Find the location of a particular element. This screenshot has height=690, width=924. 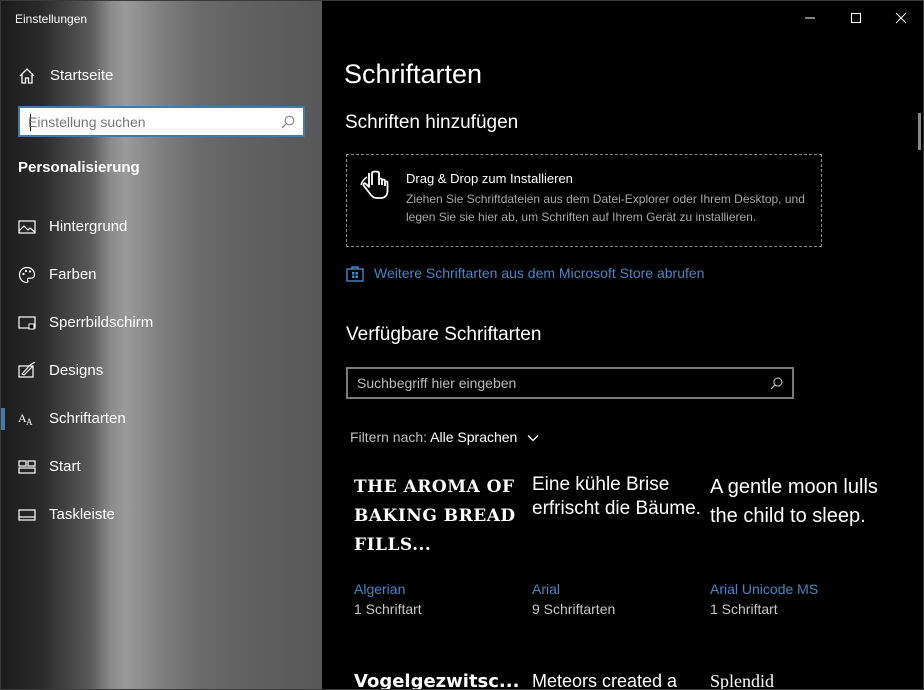

filter-label: Filtern nach: is located at coordinates (389, 437).